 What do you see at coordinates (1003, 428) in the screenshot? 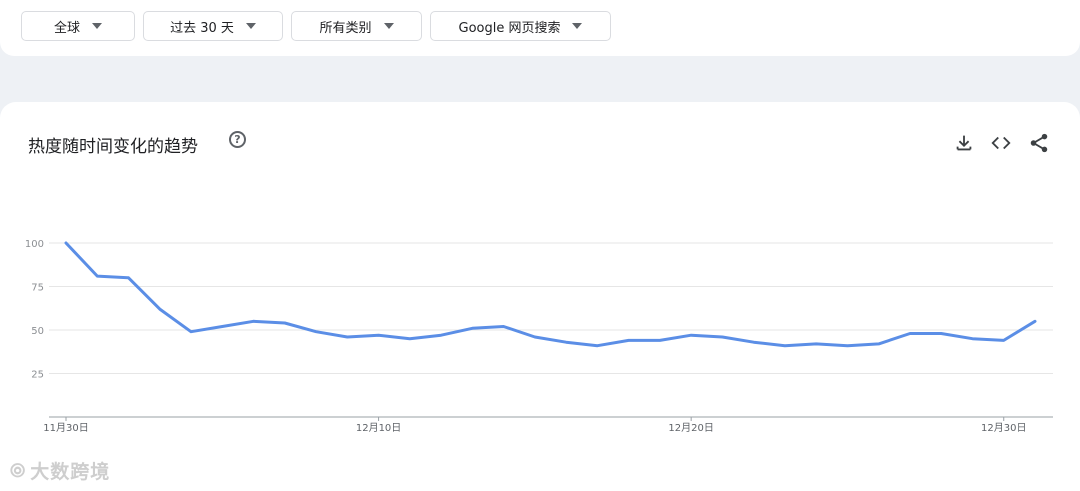
I see `x-tick-label: 12月30日` at bounding box center [1003, 428].